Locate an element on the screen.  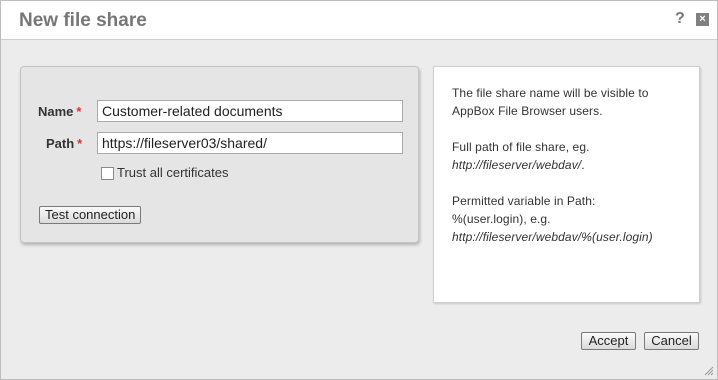
example-url-suffix: . is located at coordinates (583, 165).